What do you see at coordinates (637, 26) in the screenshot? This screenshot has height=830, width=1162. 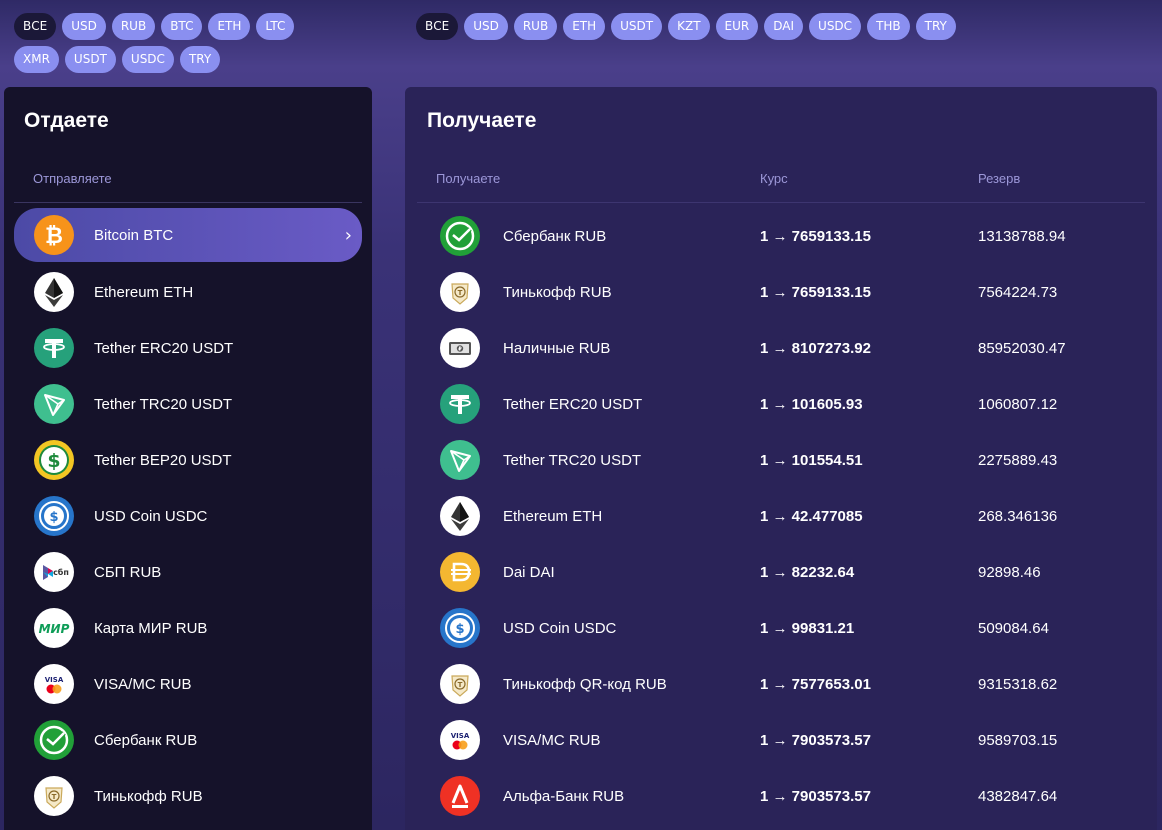 I see `get-filter-usdt: USDT` at bounding box center [637, 26].